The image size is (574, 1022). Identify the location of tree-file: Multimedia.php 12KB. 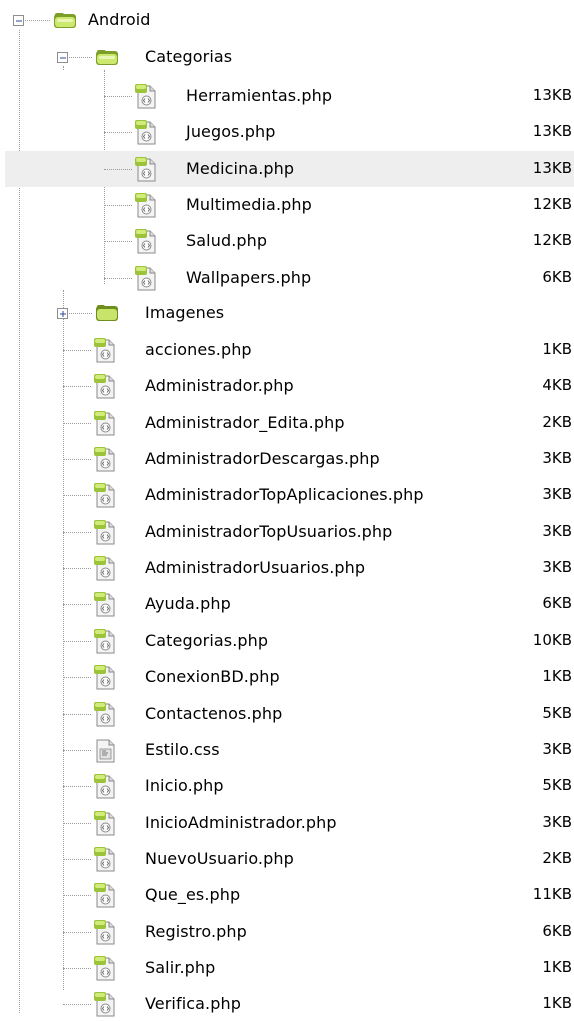
(287, 205).